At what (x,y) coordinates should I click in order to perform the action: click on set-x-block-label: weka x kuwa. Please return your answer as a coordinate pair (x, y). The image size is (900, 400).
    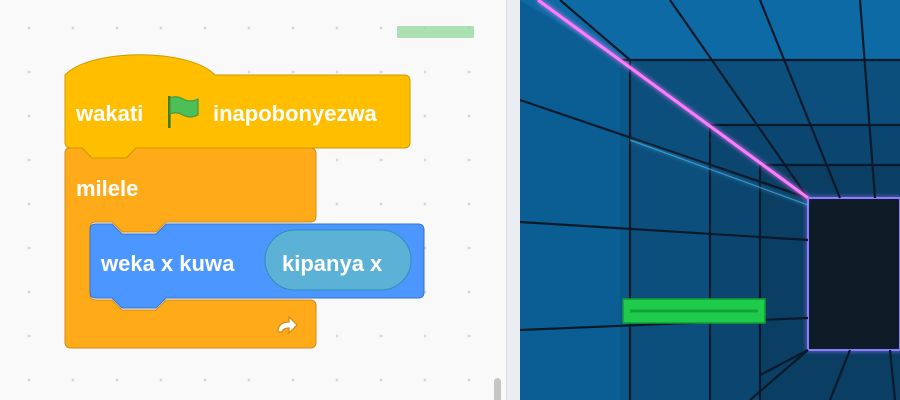
    Looking at the image, I should click on (167, 263).